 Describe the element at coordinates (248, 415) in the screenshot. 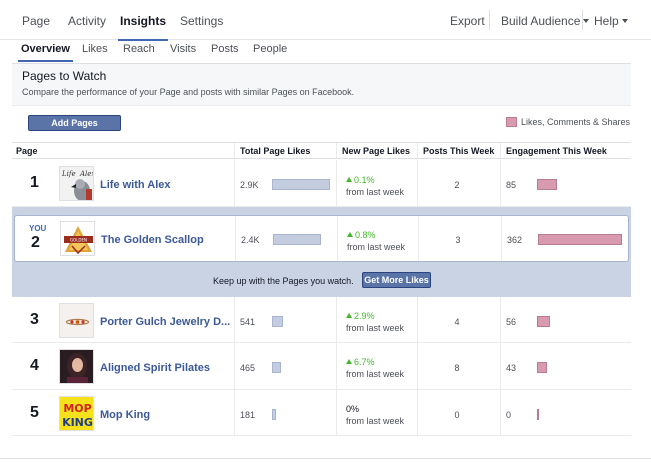

I see `total-likes-value: 181` at that location.